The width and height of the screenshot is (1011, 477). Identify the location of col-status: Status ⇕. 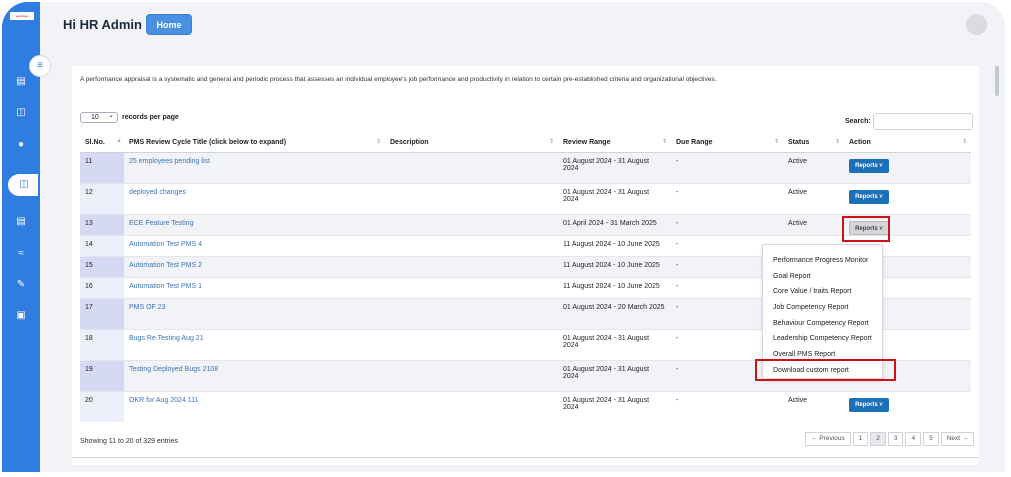
(813, 143).